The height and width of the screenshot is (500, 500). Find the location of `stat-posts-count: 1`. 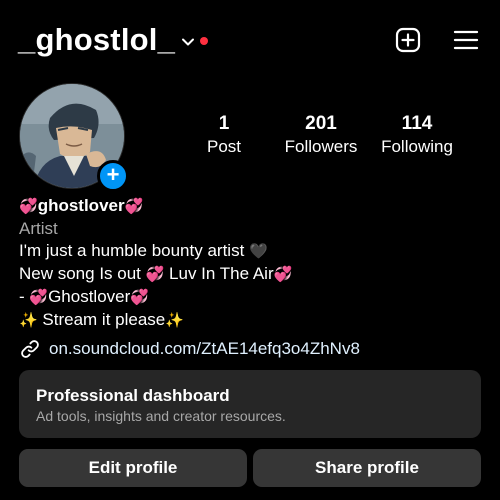

stat-posts-count: 1 is located at coordinates (224, 123).